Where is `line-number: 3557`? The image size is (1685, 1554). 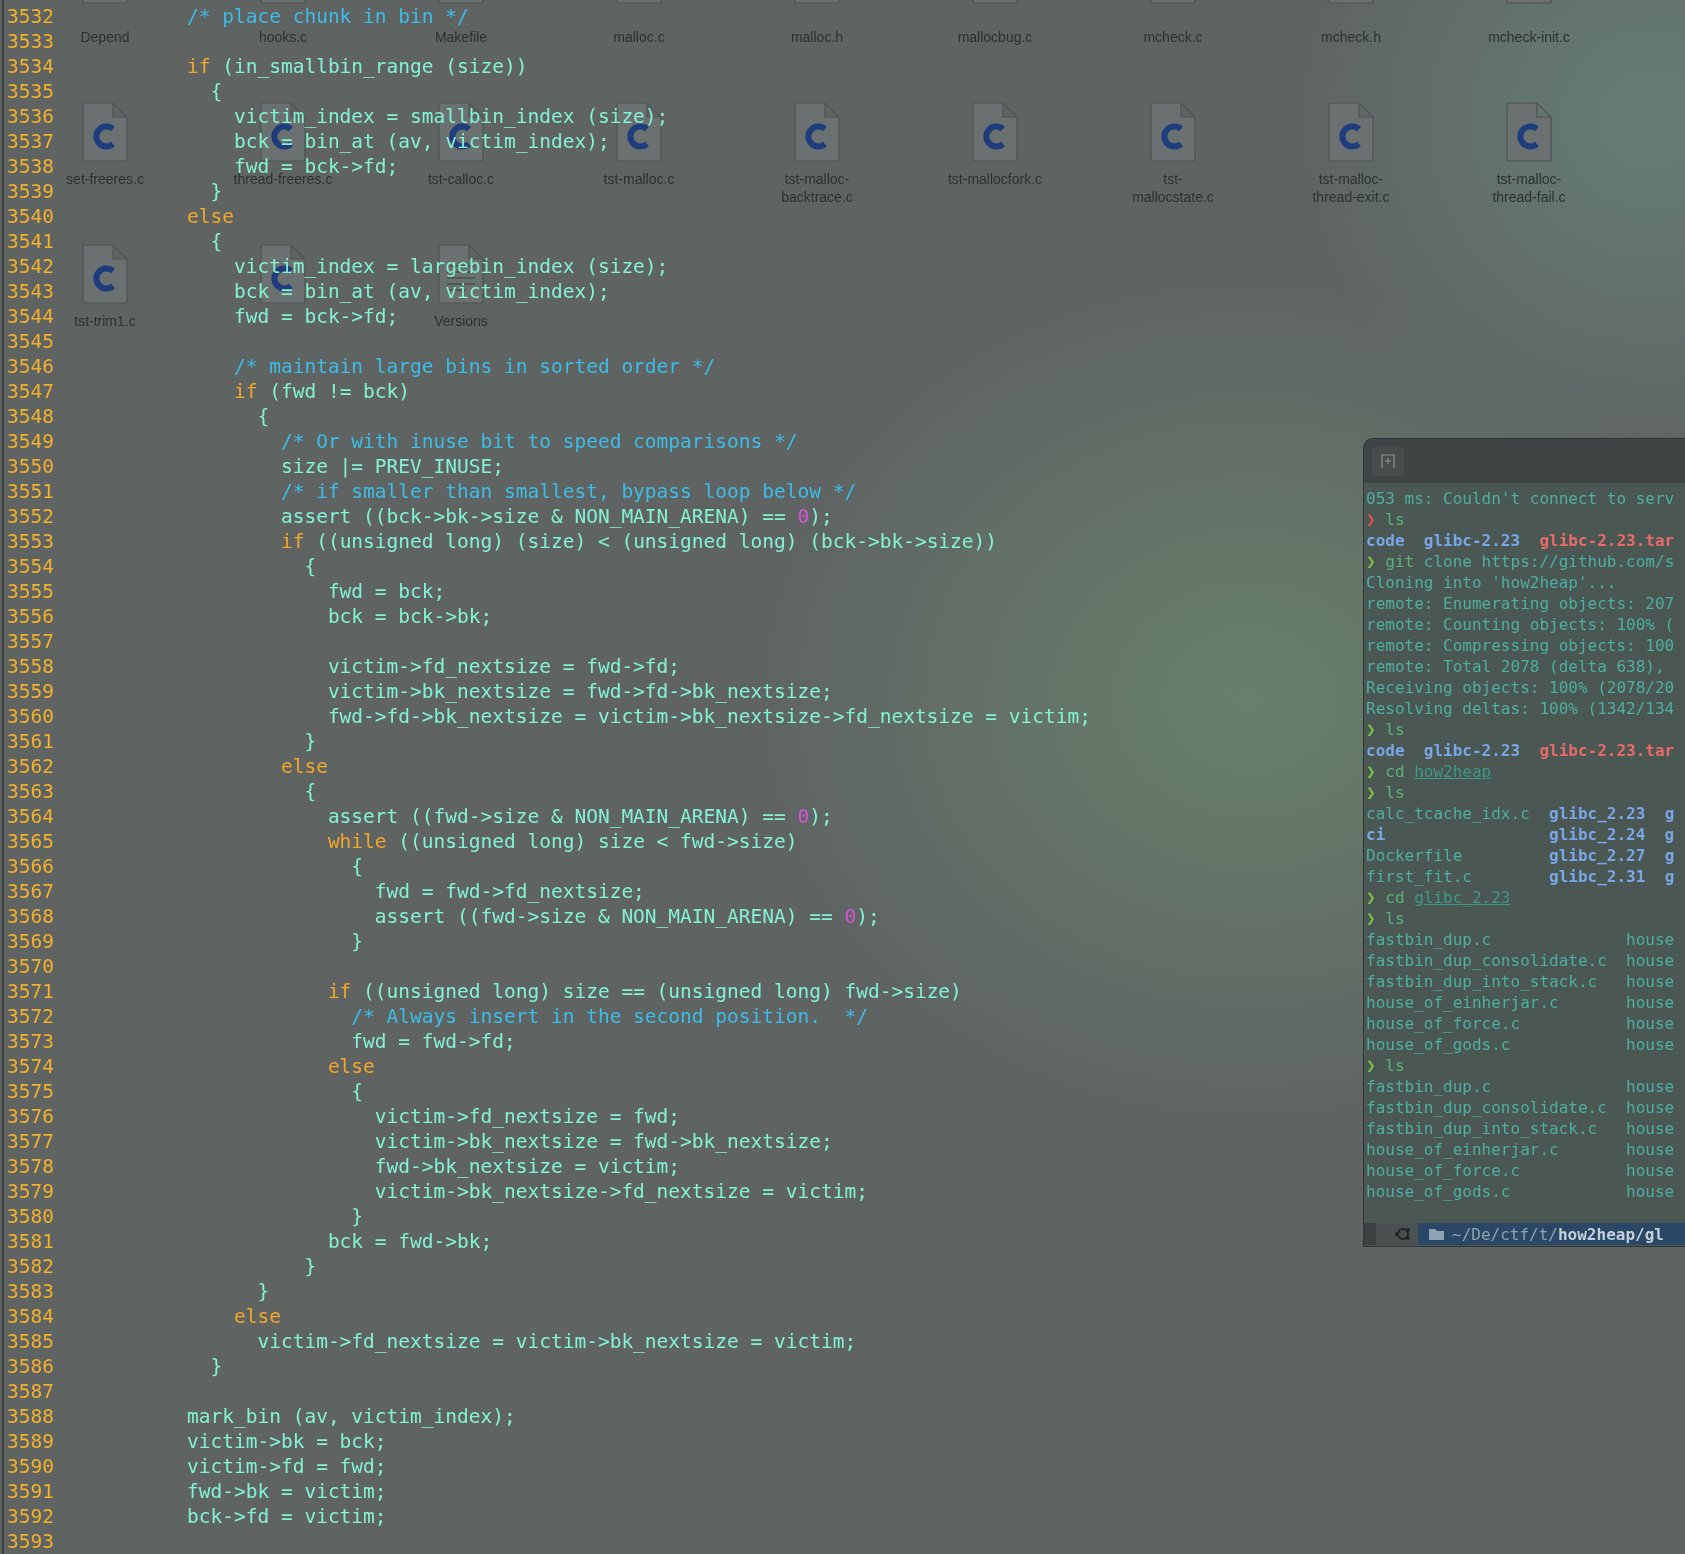 line-number: 3557 is located at coordinates (31, 641).